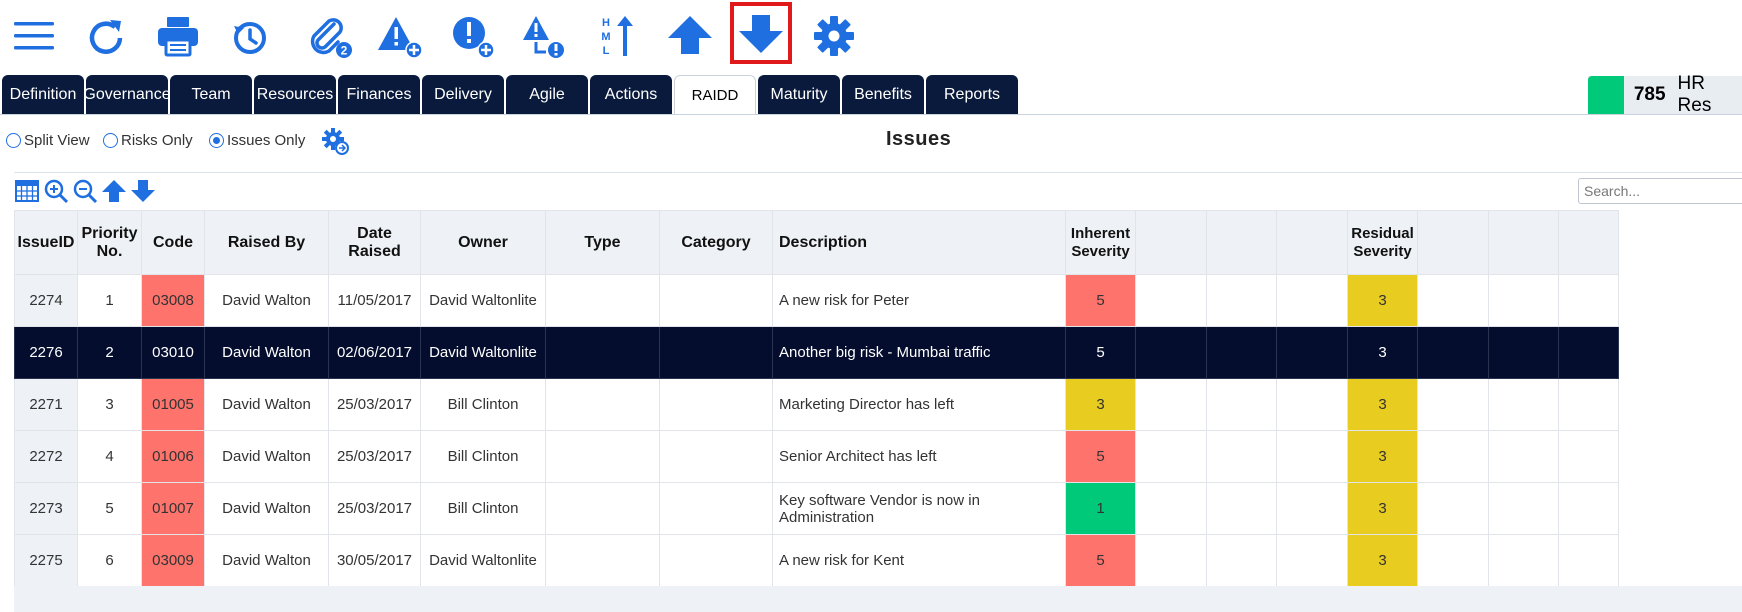 The width and height of the screenshot is (1742, 612). What do you see at coordinates (799, 94) in the screenshot?
I see `tab-maturity: Maturity` at bounding box center [799, 94].